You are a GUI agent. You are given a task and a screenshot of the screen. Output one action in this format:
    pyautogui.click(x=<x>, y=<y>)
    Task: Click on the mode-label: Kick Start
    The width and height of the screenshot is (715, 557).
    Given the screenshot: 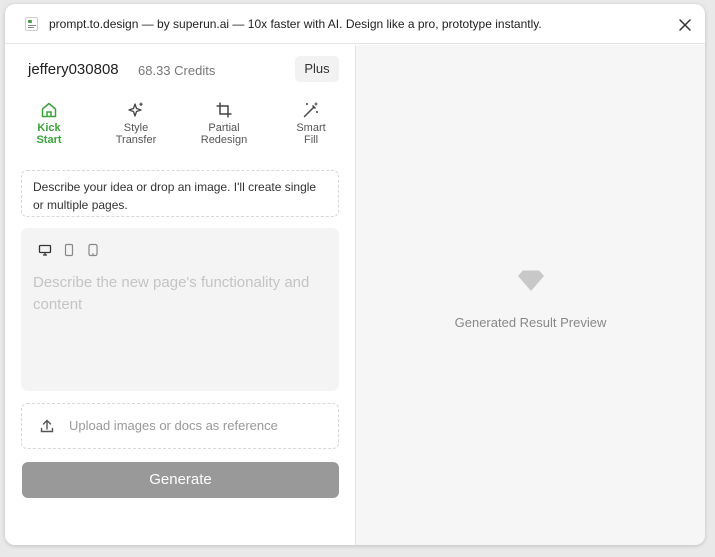 What is the action you would take?
    pyautogui.click(x=49, y=134)
    